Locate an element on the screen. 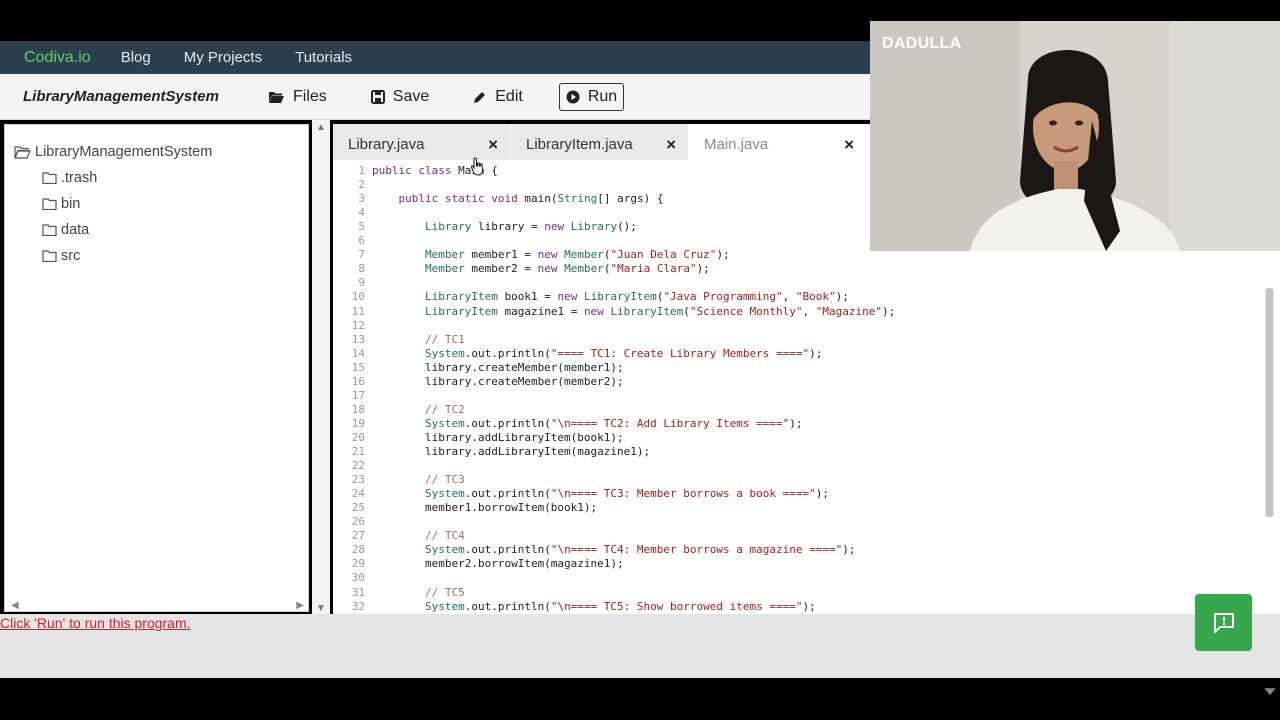 Image resolution: width=1280 pixels, height=720 pixels. code-line: 12 is located at coordinates (793, 326).